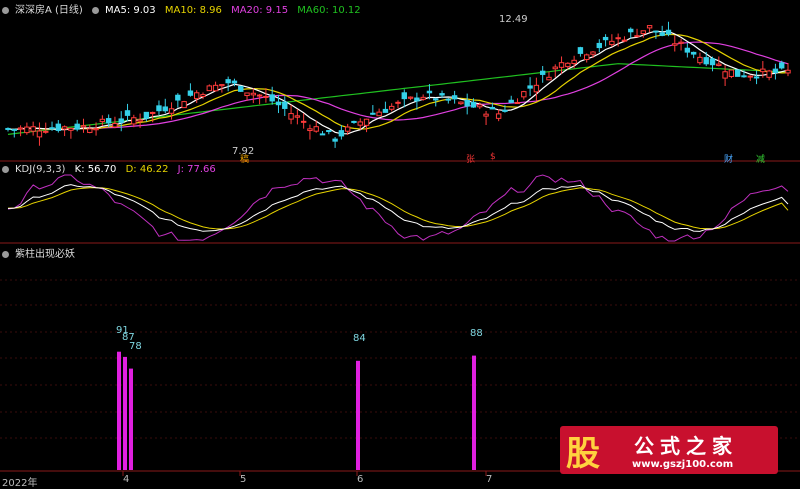  I want to click on ma60-line, so click(398, 99).